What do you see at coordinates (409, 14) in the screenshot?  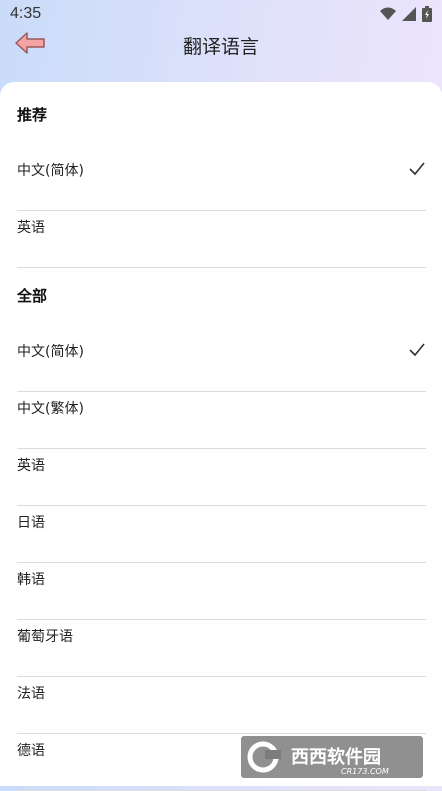 I see `signal-icon` at bounding box center [409, 14].